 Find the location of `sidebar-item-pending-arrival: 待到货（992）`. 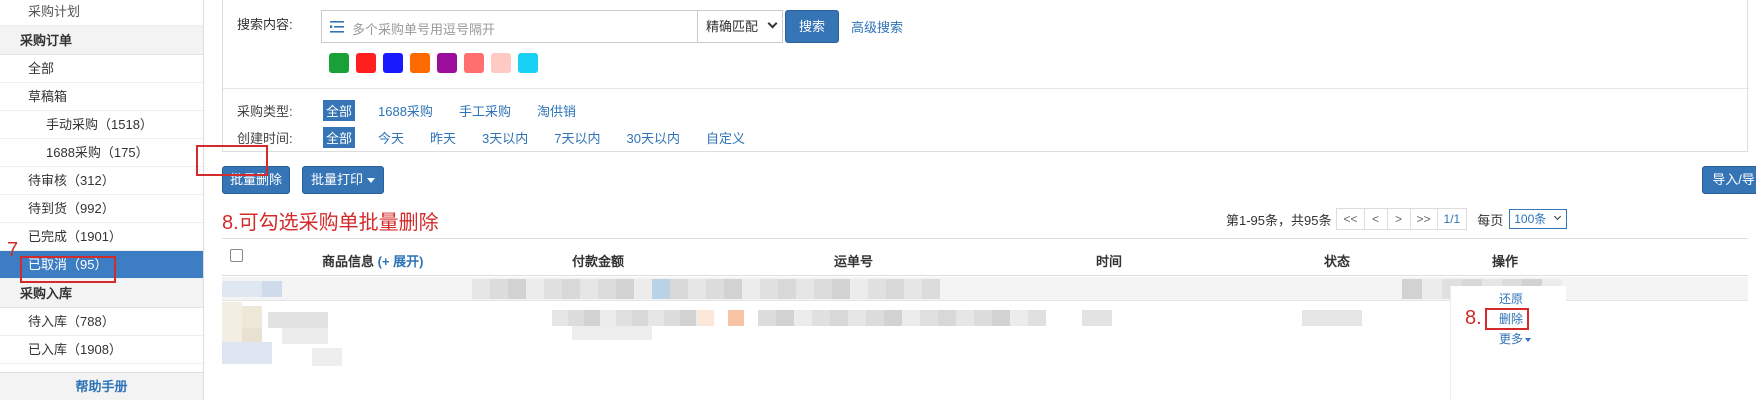

sidebar-item-pending-arrival: 待到货（992） is located at coordinates (101, 209).